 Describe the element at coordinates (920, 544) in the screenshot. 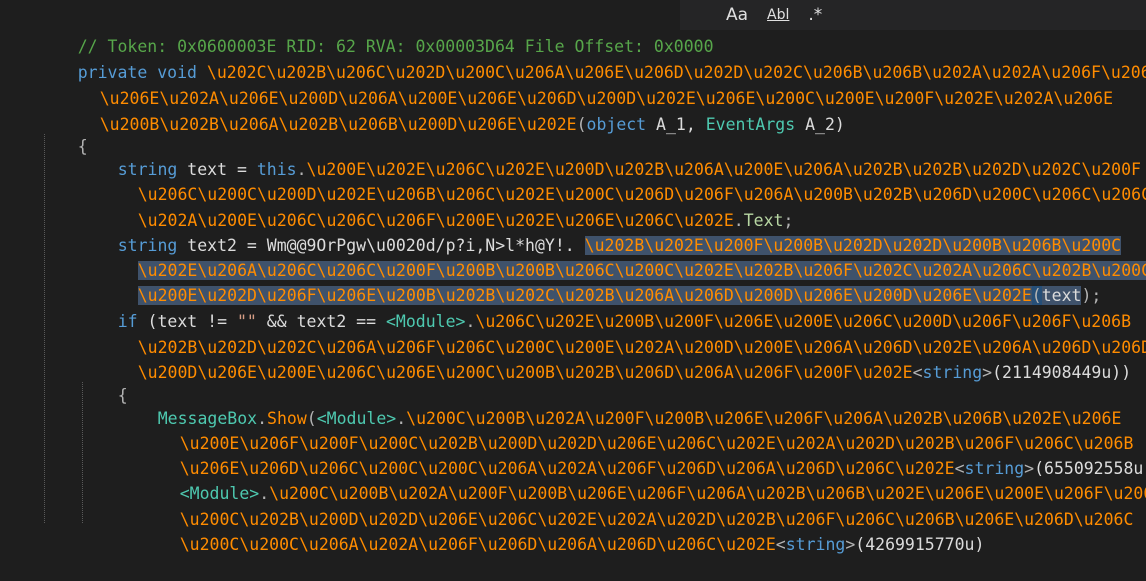

I see `argument: (4269915770u)` at that location.